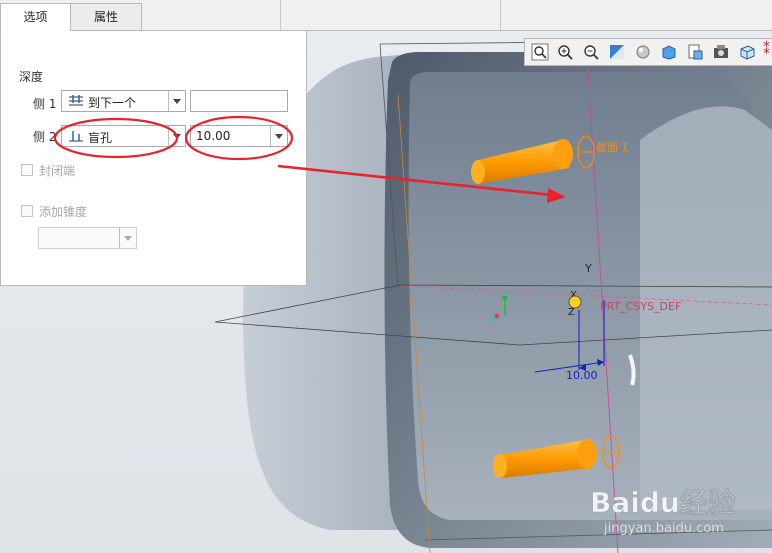  Describe the element at coordinates (617, 52) in the screenshot. I see `repaint-icon` at that location.